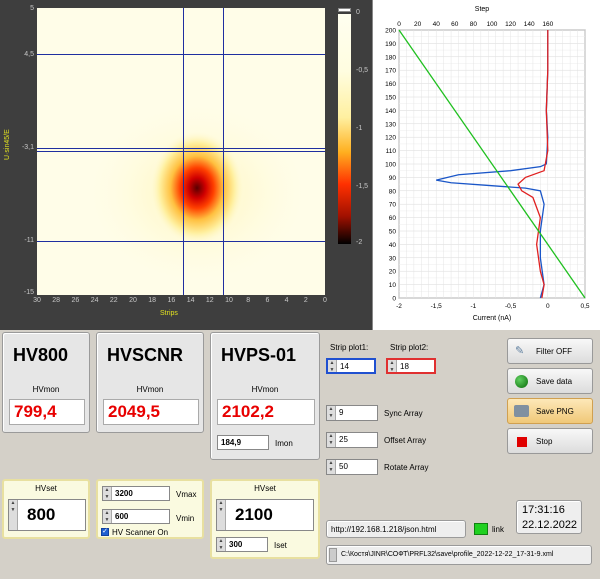  Describe the element at coordinates (390, 44) in the screenshot. I see `y-tick: 190` at that location.